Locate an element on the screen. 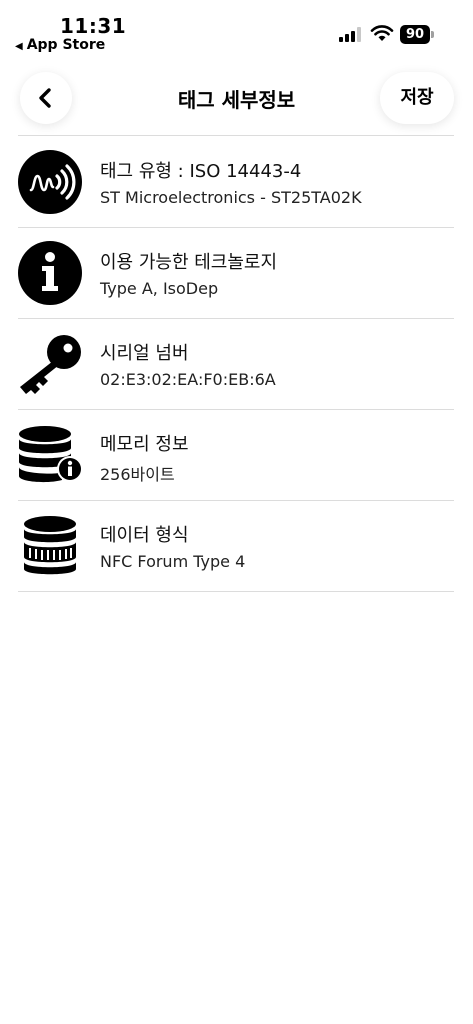  item-title: 데이터 형식 is located at coordinates (144, 535).